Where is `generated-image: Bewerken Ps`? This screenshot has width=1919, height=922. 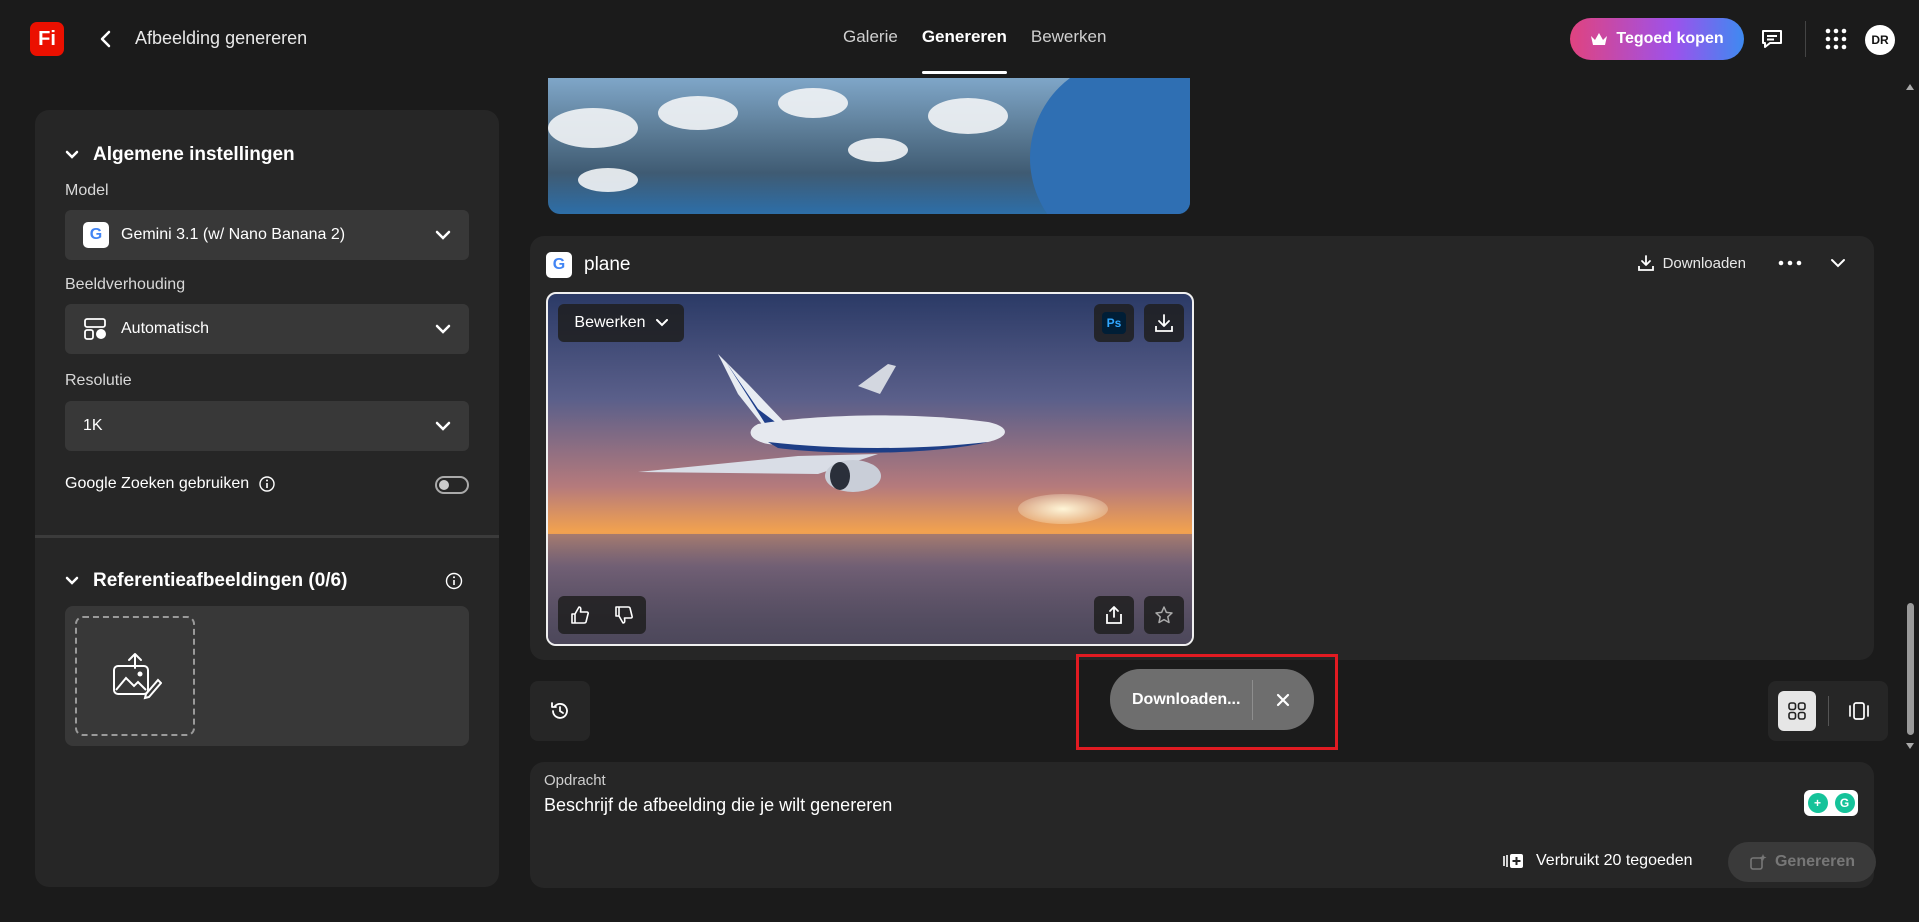 generated-image: Bewerken Ps is located at coordinates (870, 469).